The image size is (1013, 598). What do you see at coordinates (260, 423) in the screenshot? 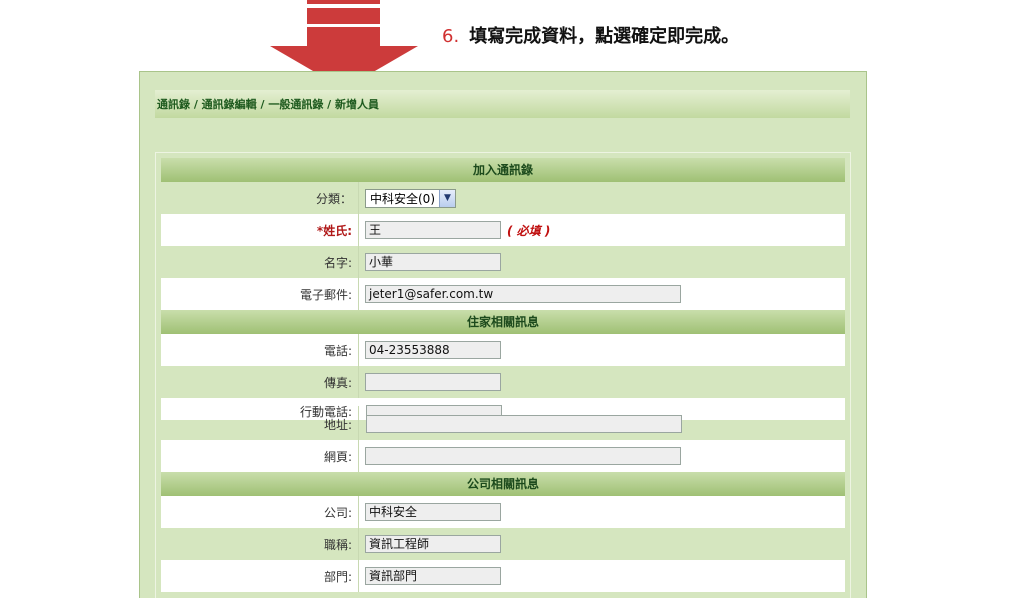
I see `mobile-address-labels: 行動電話: 地址:` at bounding box center [260, 423].